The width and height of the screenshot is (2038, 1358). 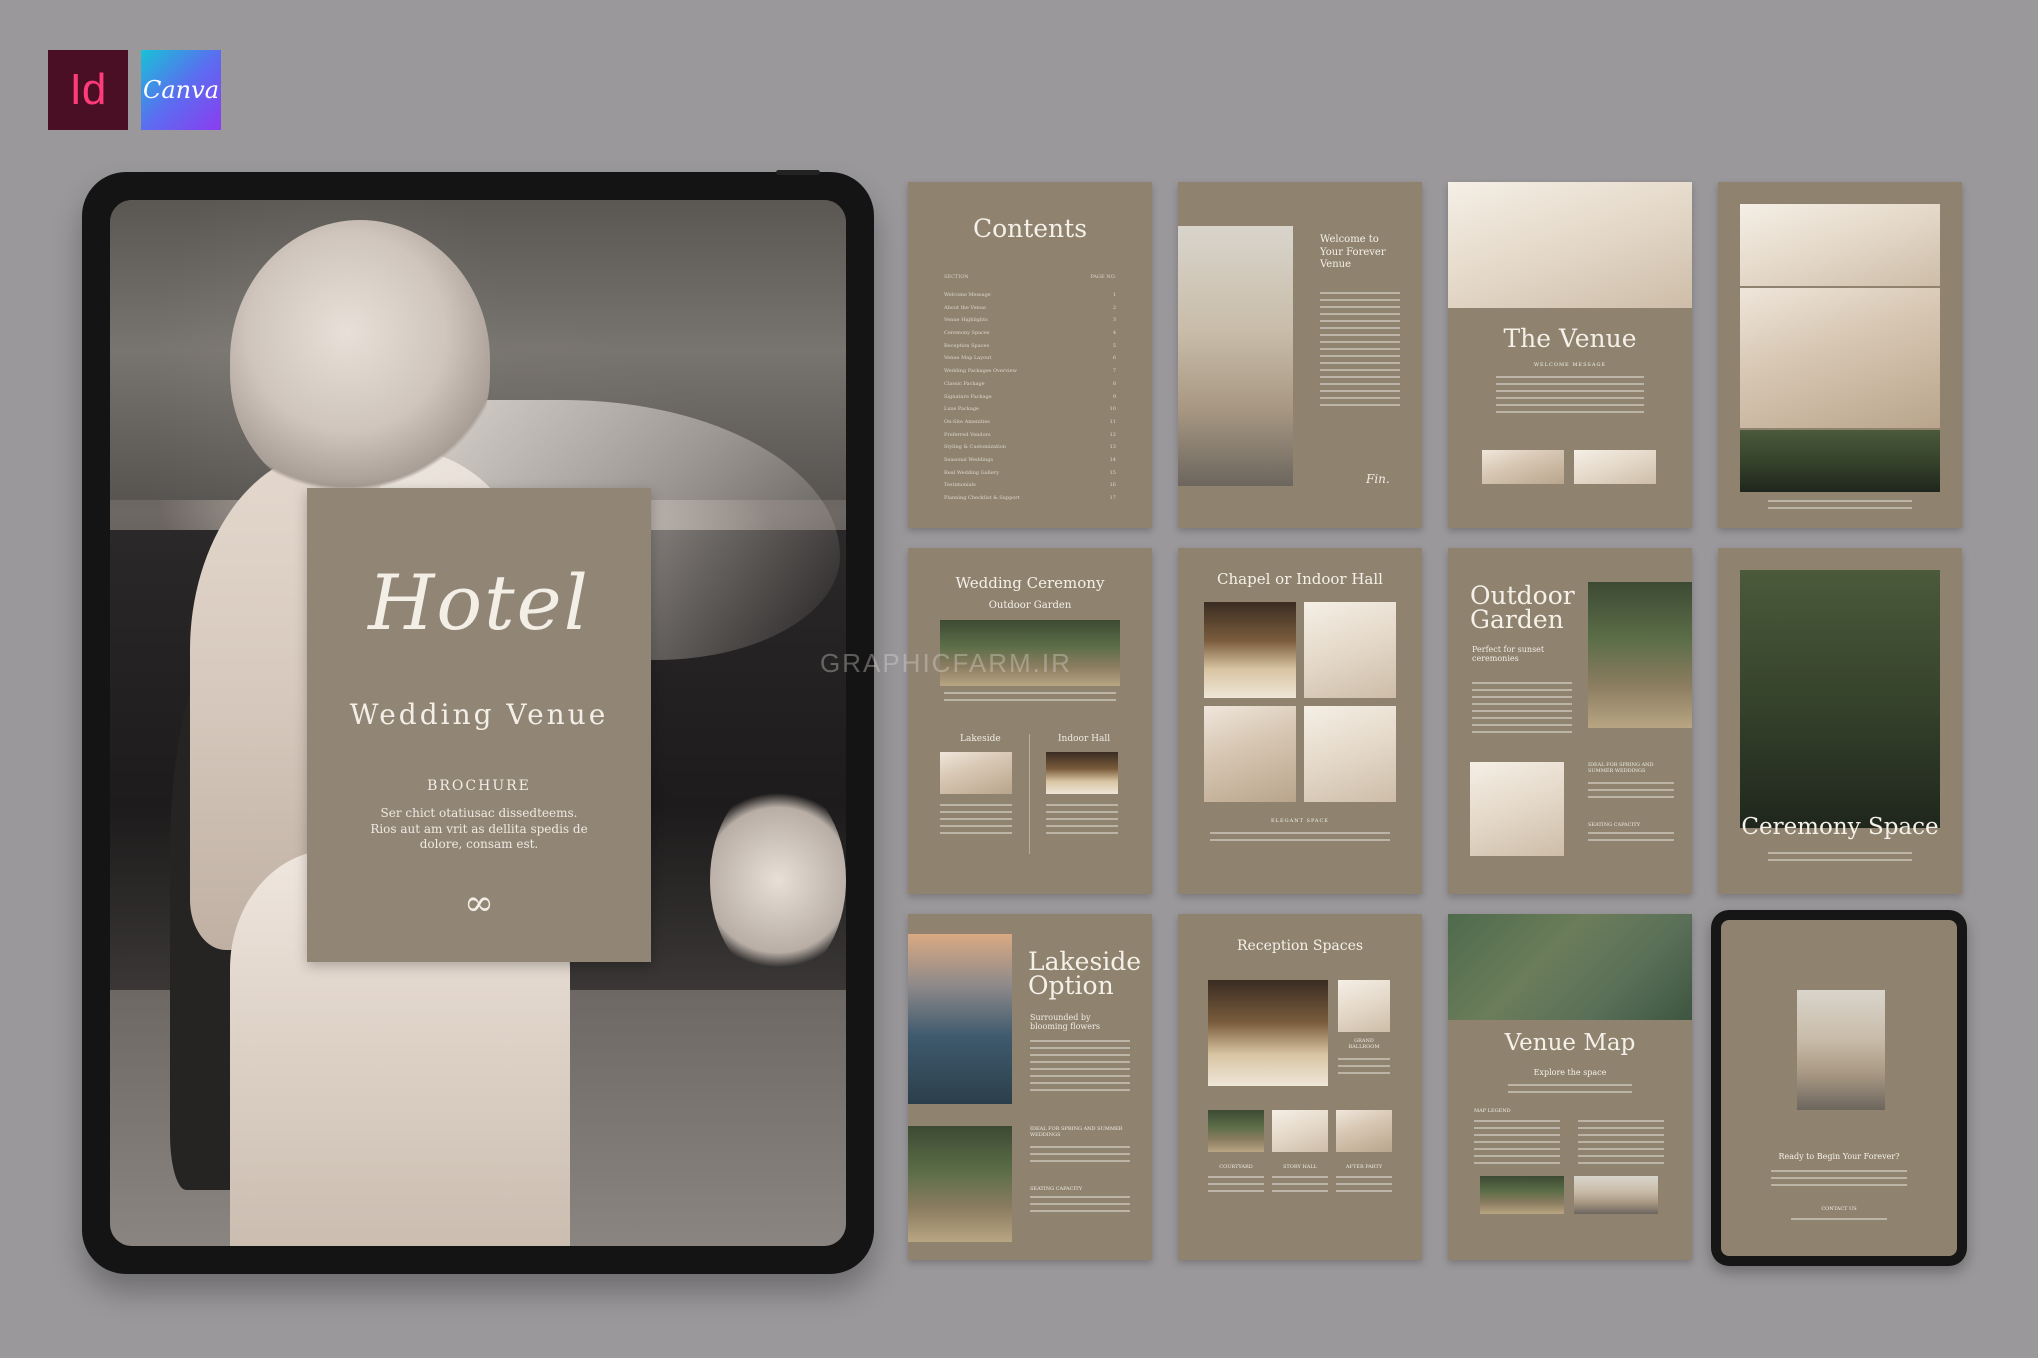 I want to click on lakeside-title-line2: Option, so click(x=1071, y=985).